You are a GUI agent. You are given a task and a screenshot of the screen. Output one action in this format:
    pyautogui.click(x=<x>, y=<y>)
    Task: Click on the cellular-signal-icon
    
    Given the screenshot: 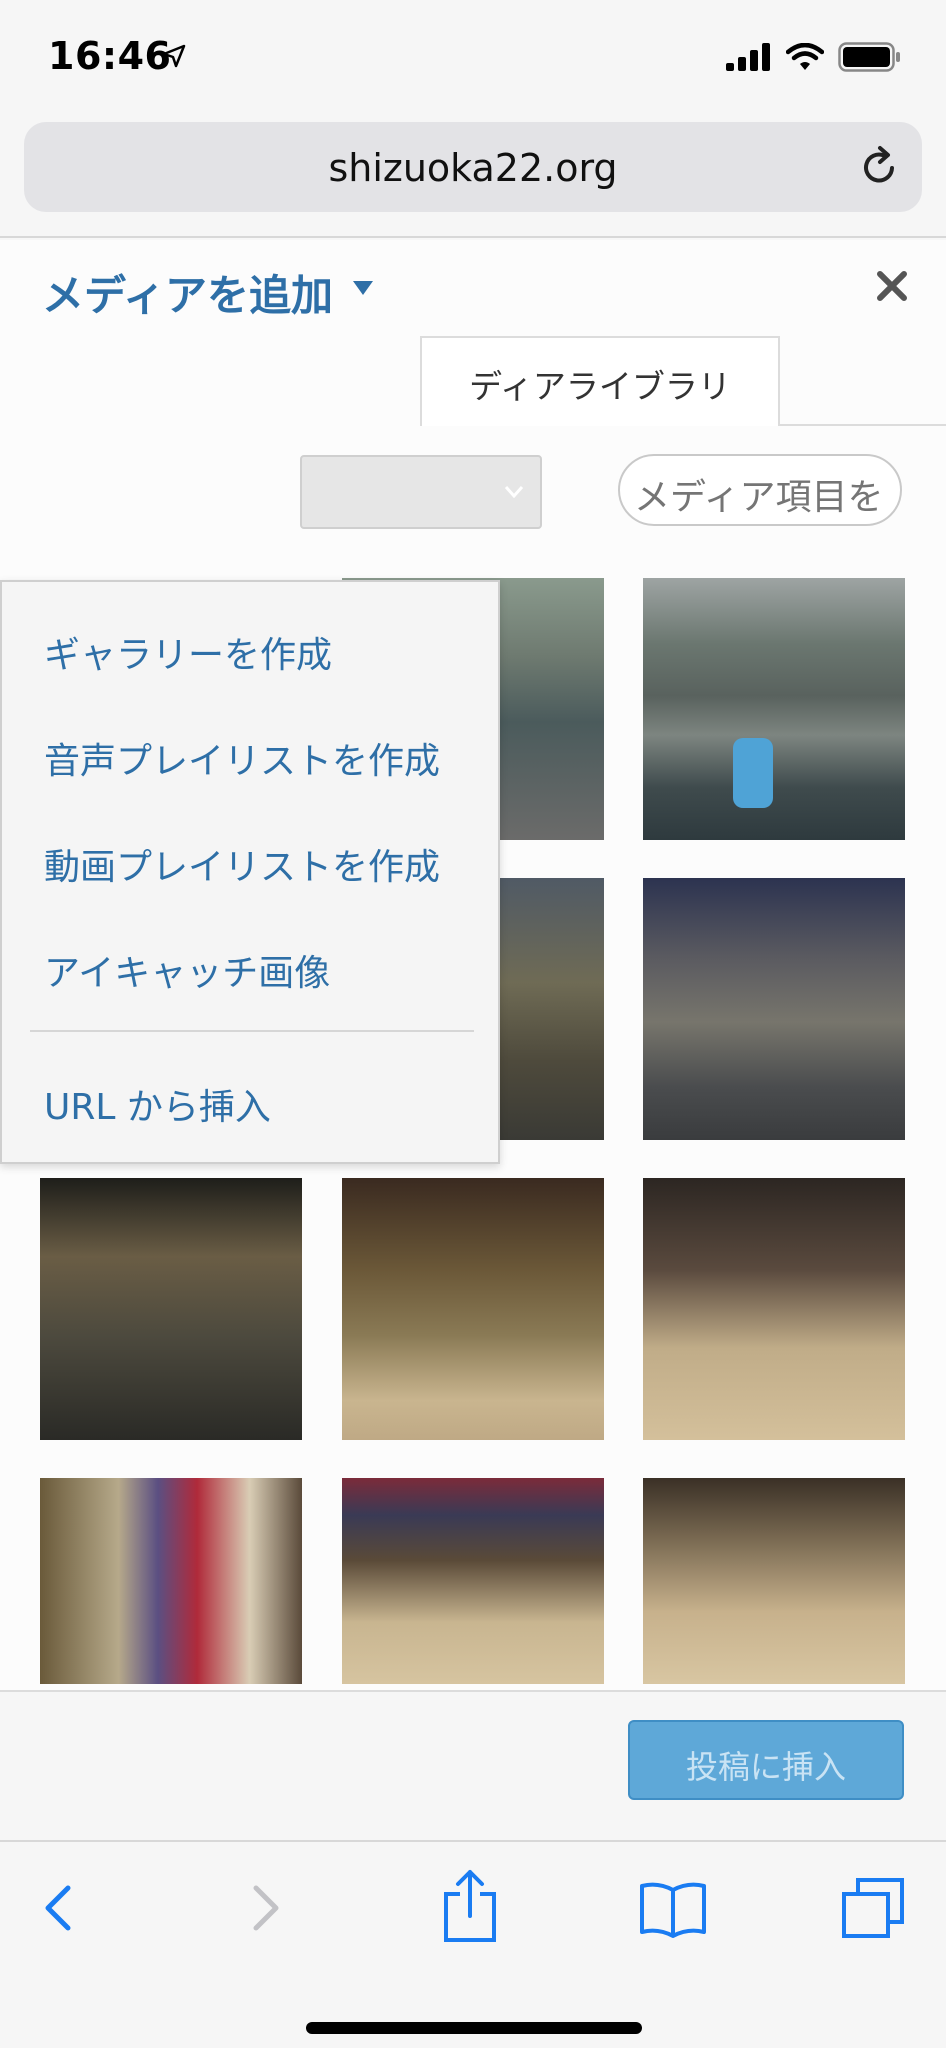 What is the action you would take?
    pyautogui.click(x=748, y=57)
    